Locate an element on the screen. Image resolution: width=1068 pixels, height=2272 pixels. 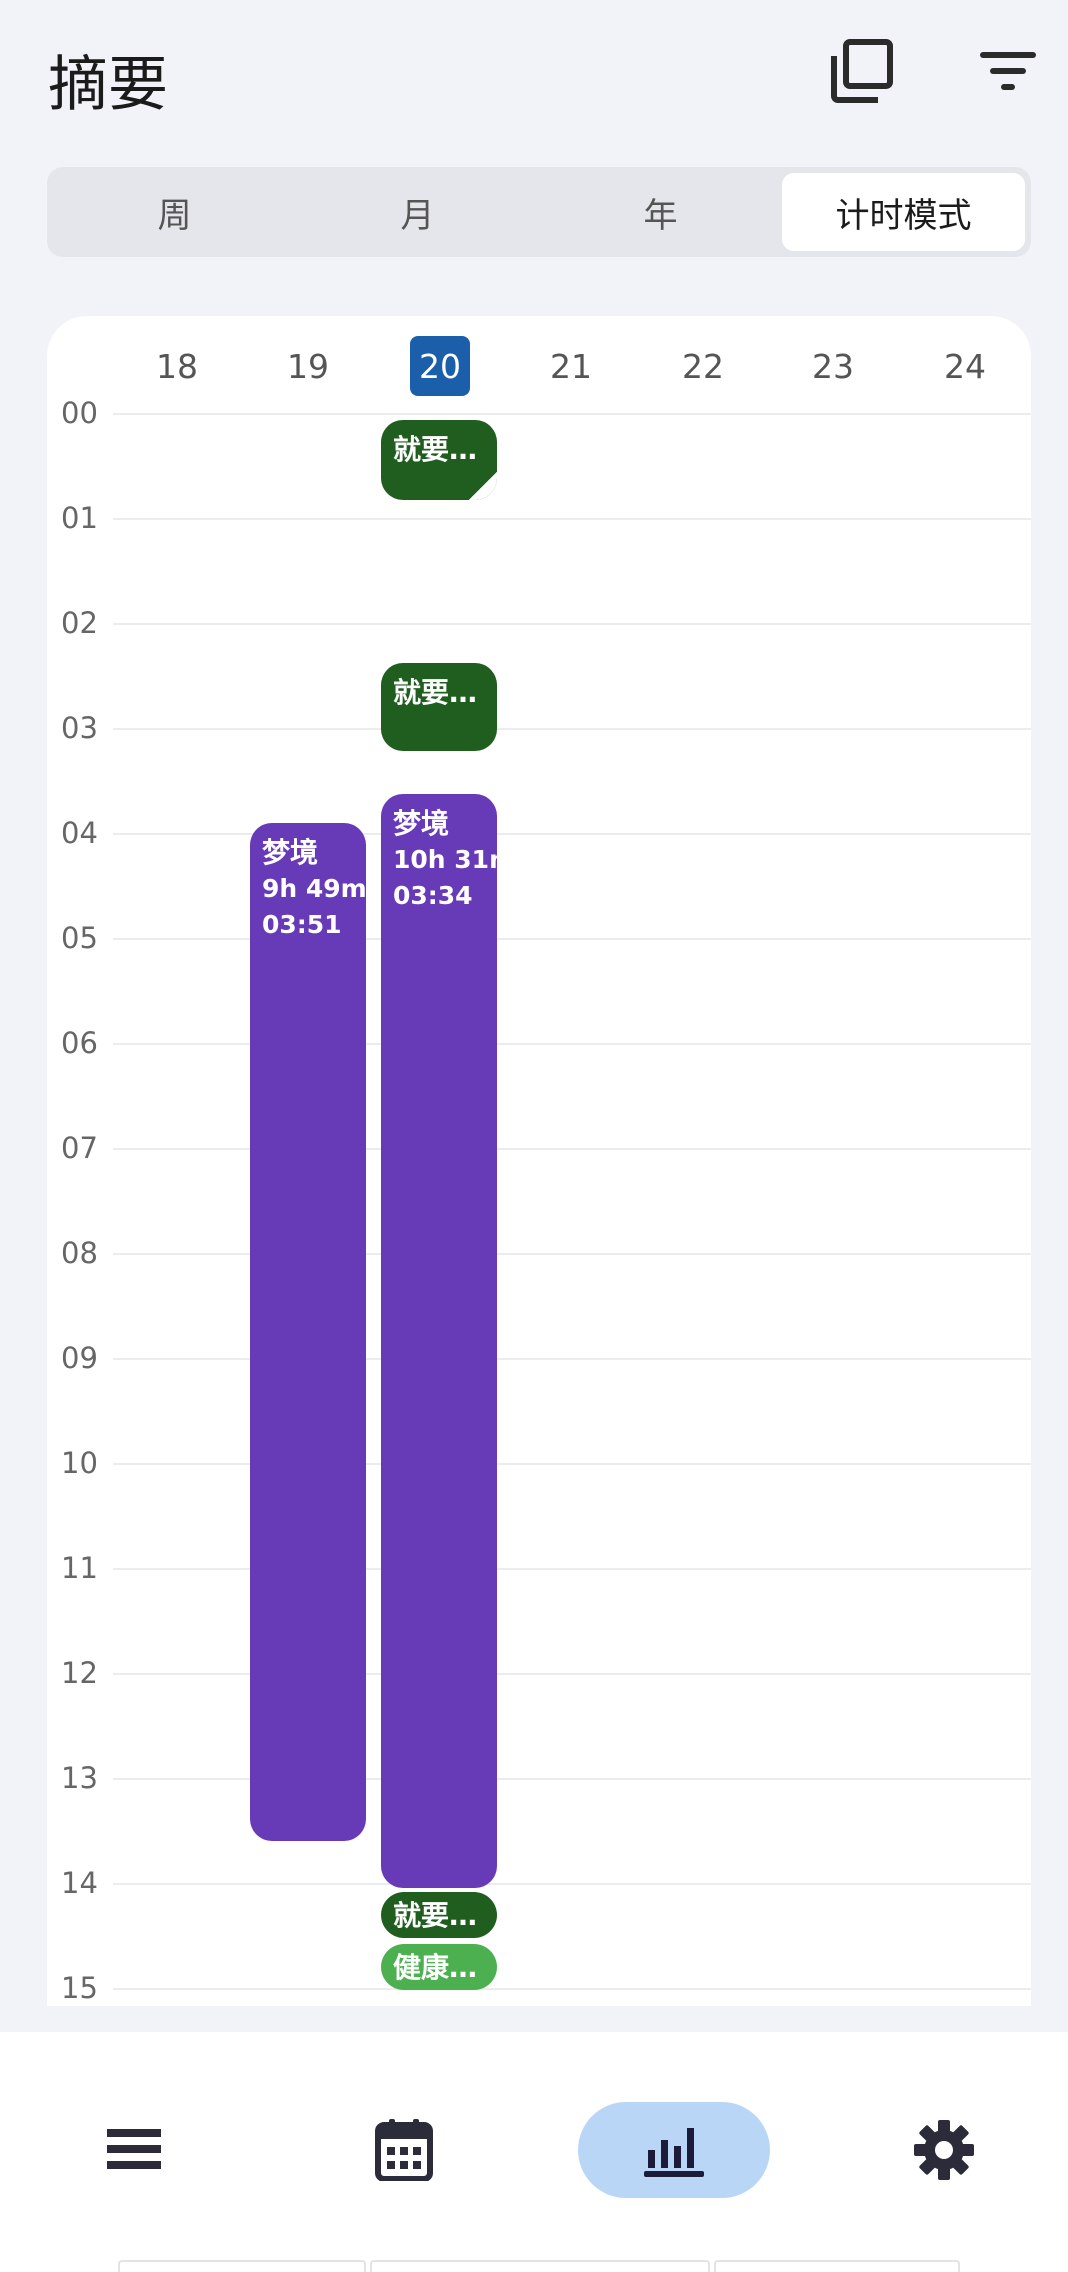
day-label-21: 21 is located at coordinates (571, 366).